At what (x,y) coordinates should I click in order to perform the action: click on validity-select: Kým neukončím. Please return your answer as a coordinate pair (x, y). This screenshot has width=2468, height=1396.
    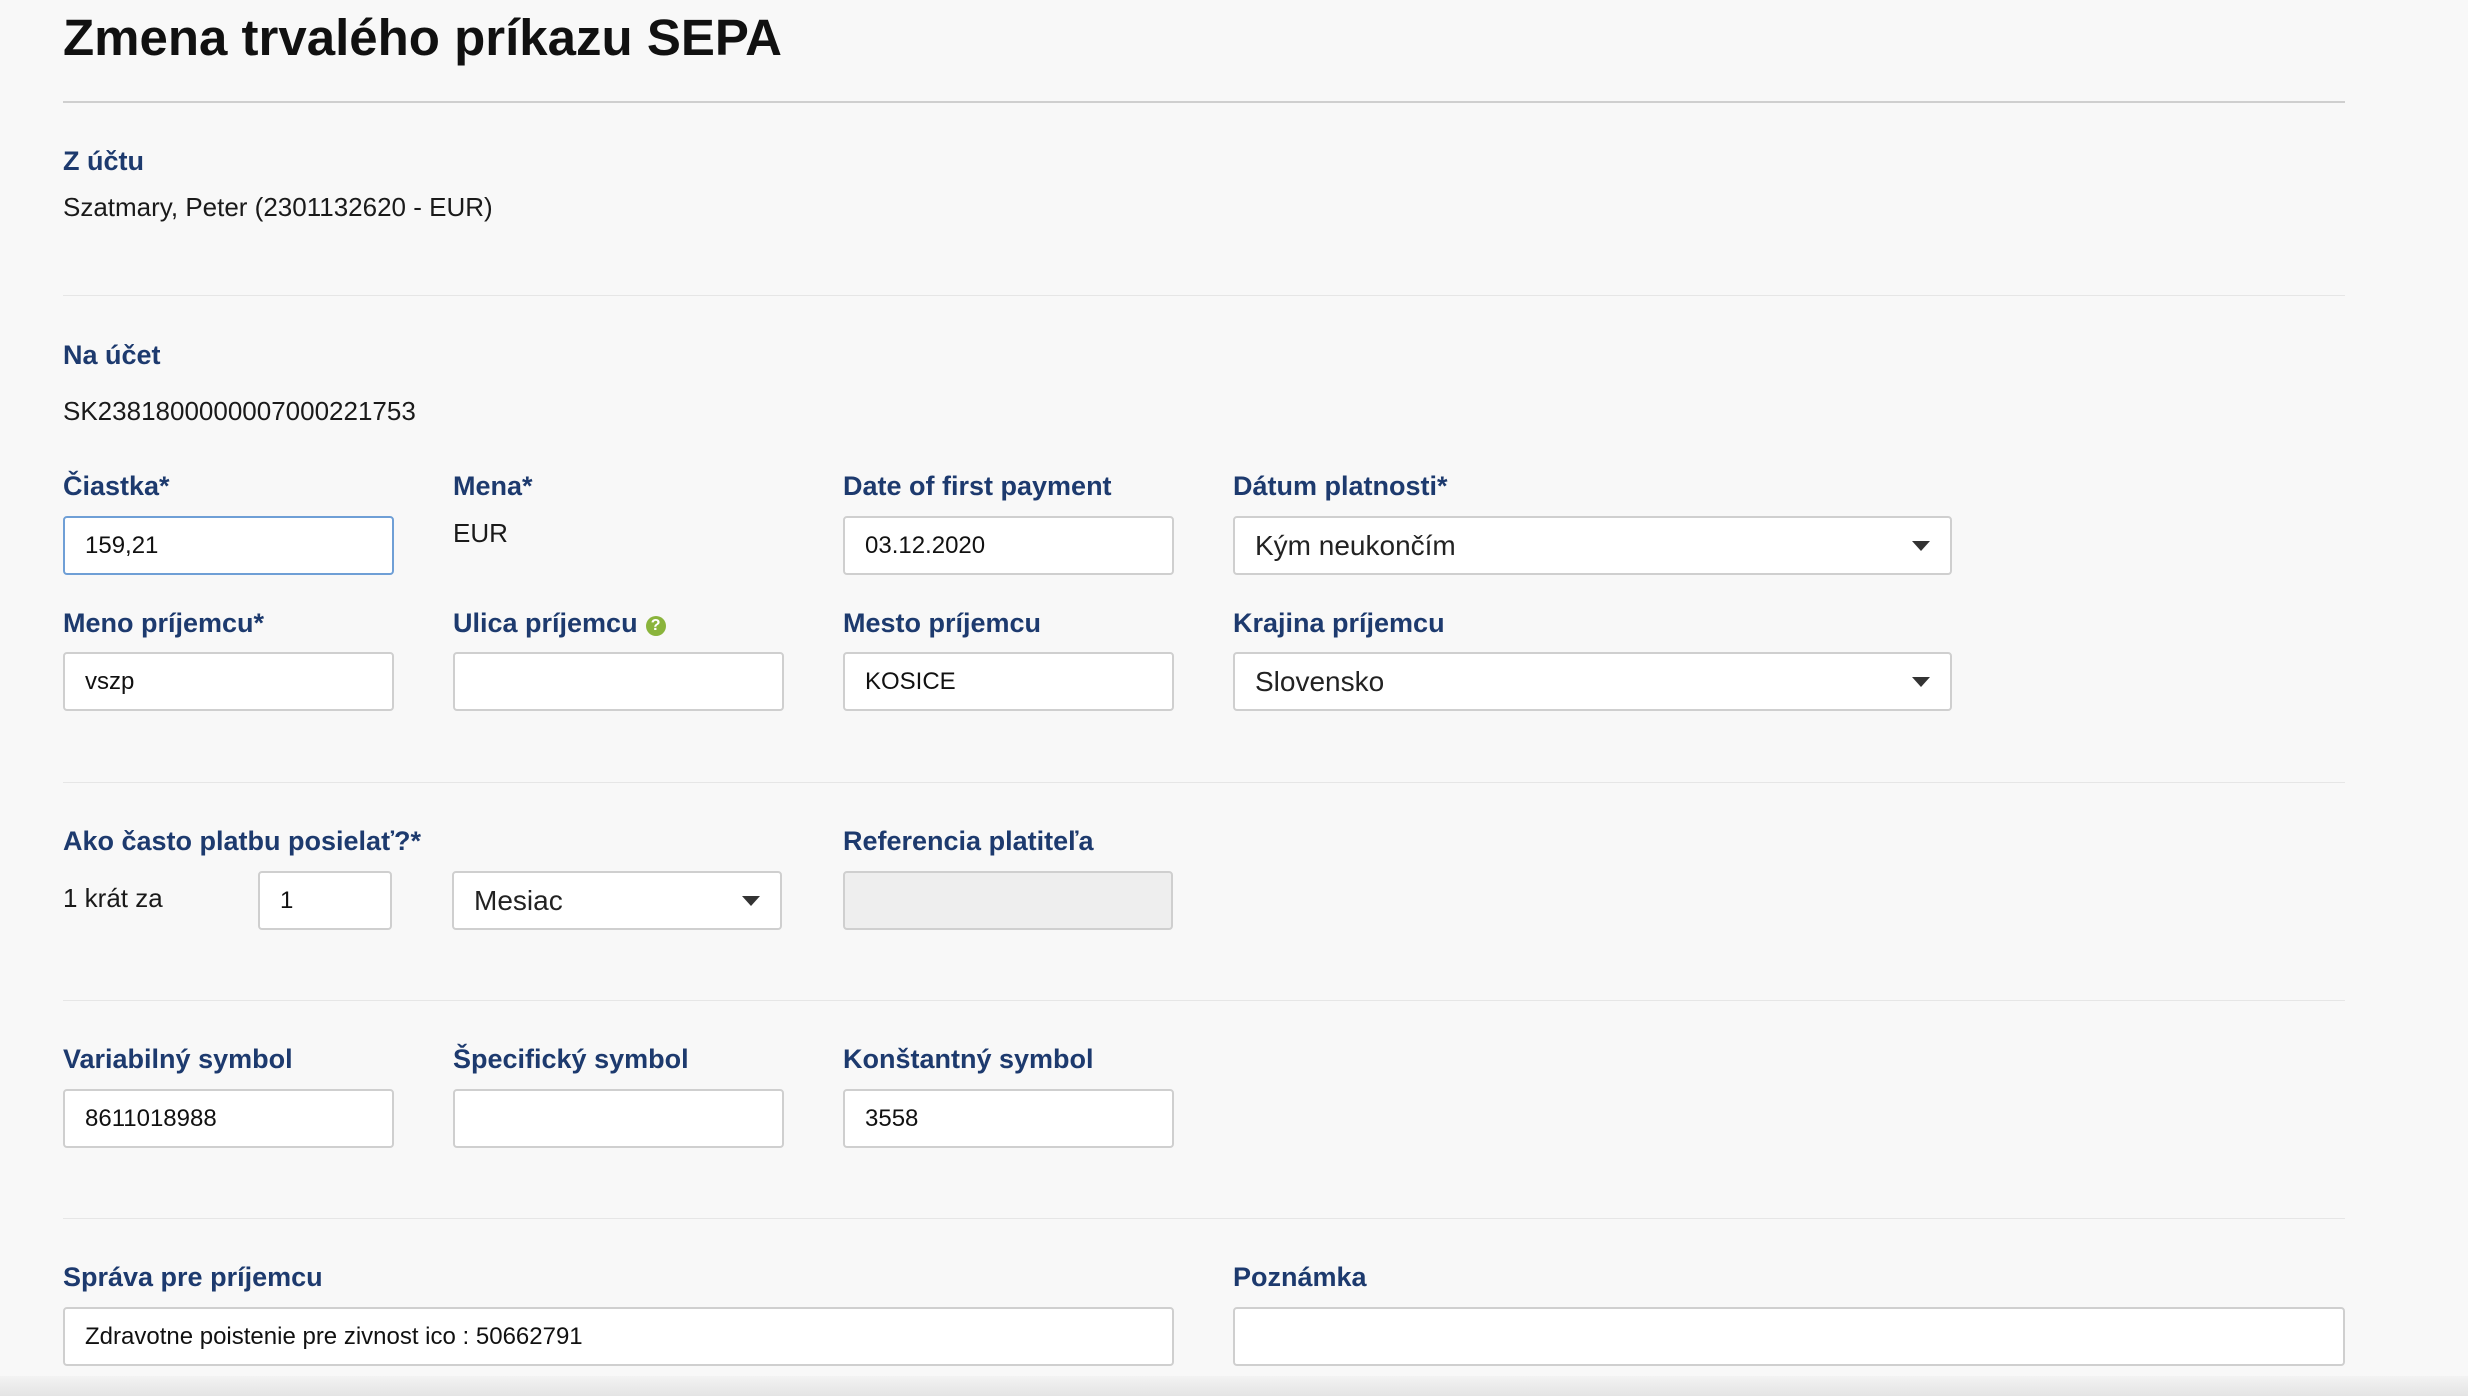
    Looking at the image, I should click on (1592, 545).